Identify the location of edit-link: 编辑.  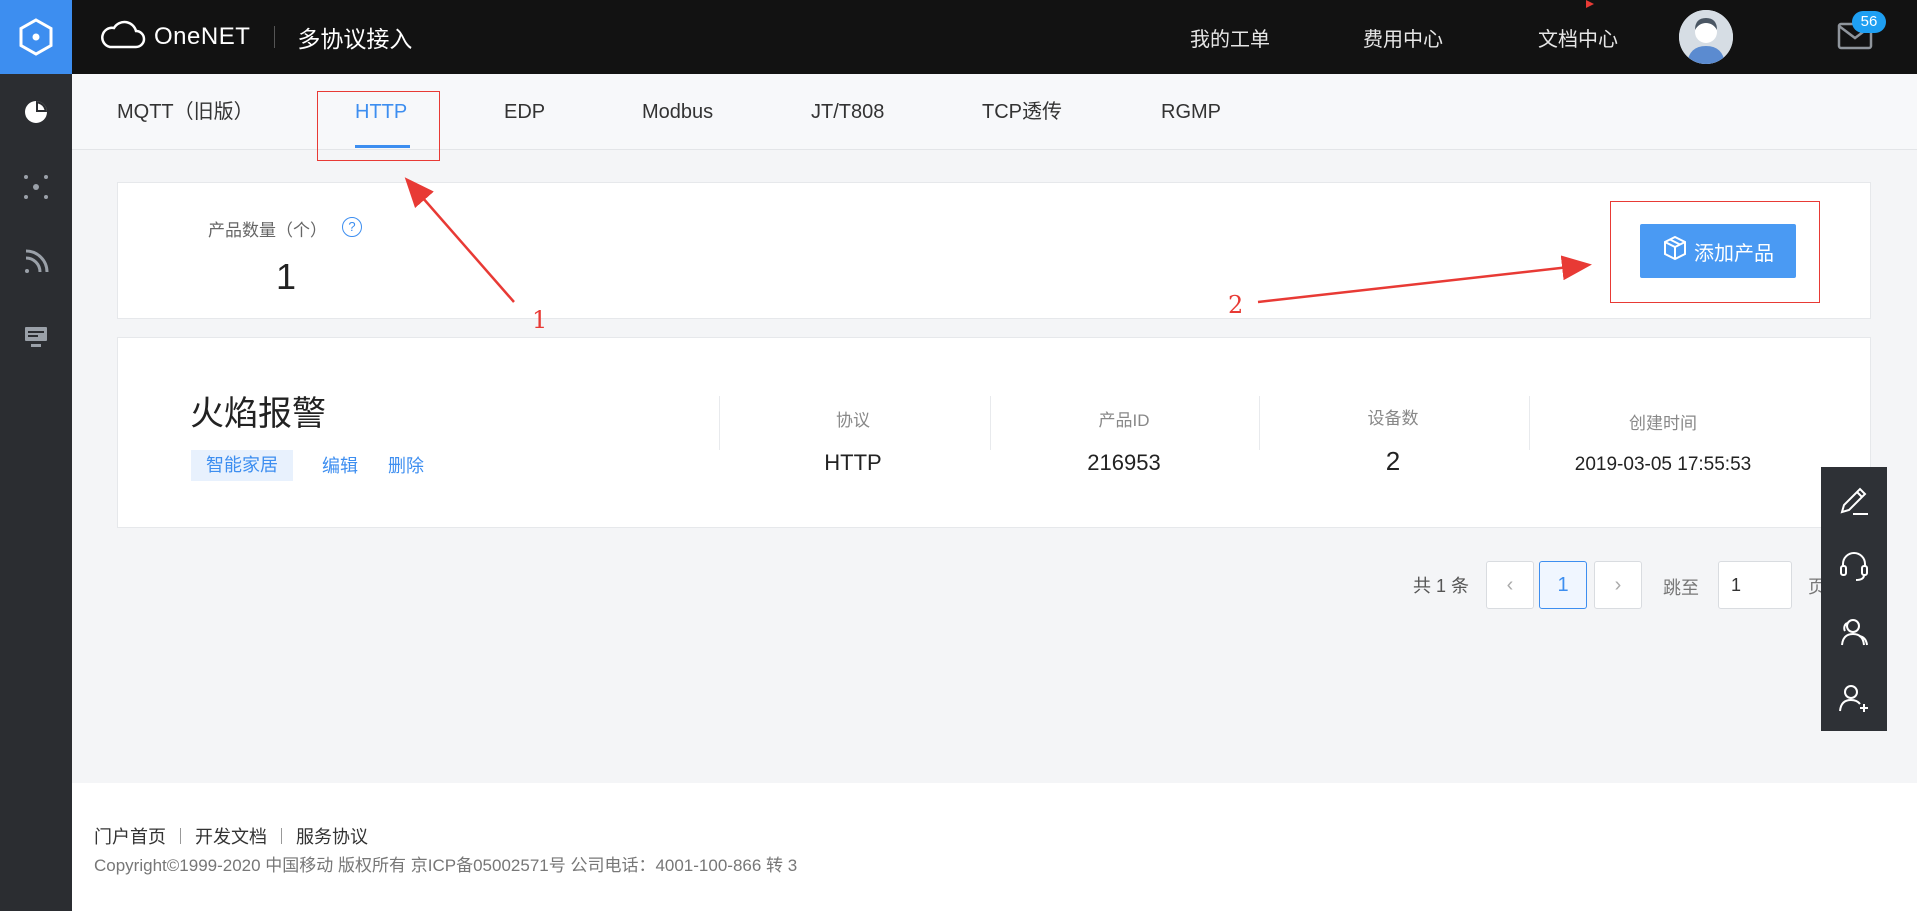
(340, 465).